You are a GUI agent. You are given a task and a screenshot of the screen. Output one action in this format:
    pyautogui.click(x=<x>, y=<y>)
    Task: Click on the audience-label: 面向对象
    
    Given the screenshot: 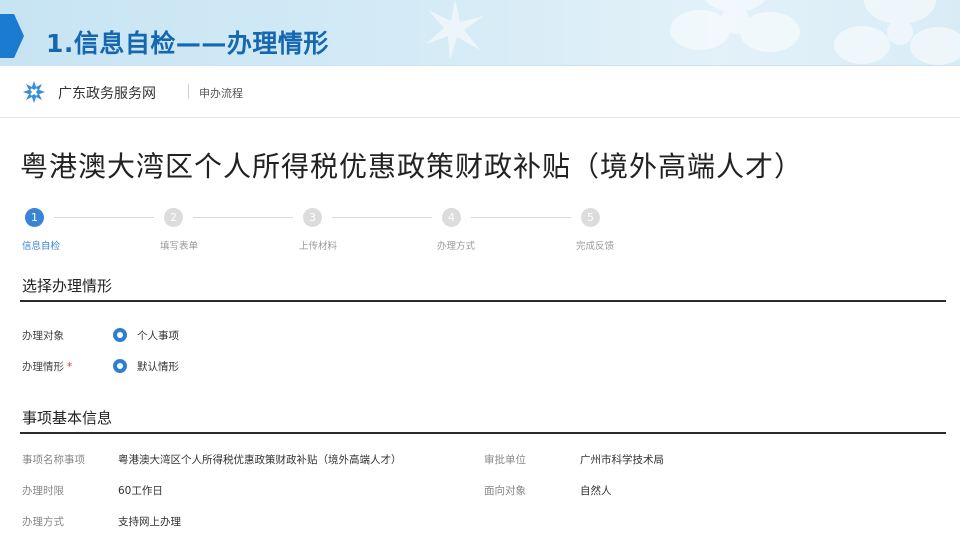 What is the action you would take?
    pyautogui.click(x=505, y=491)
    